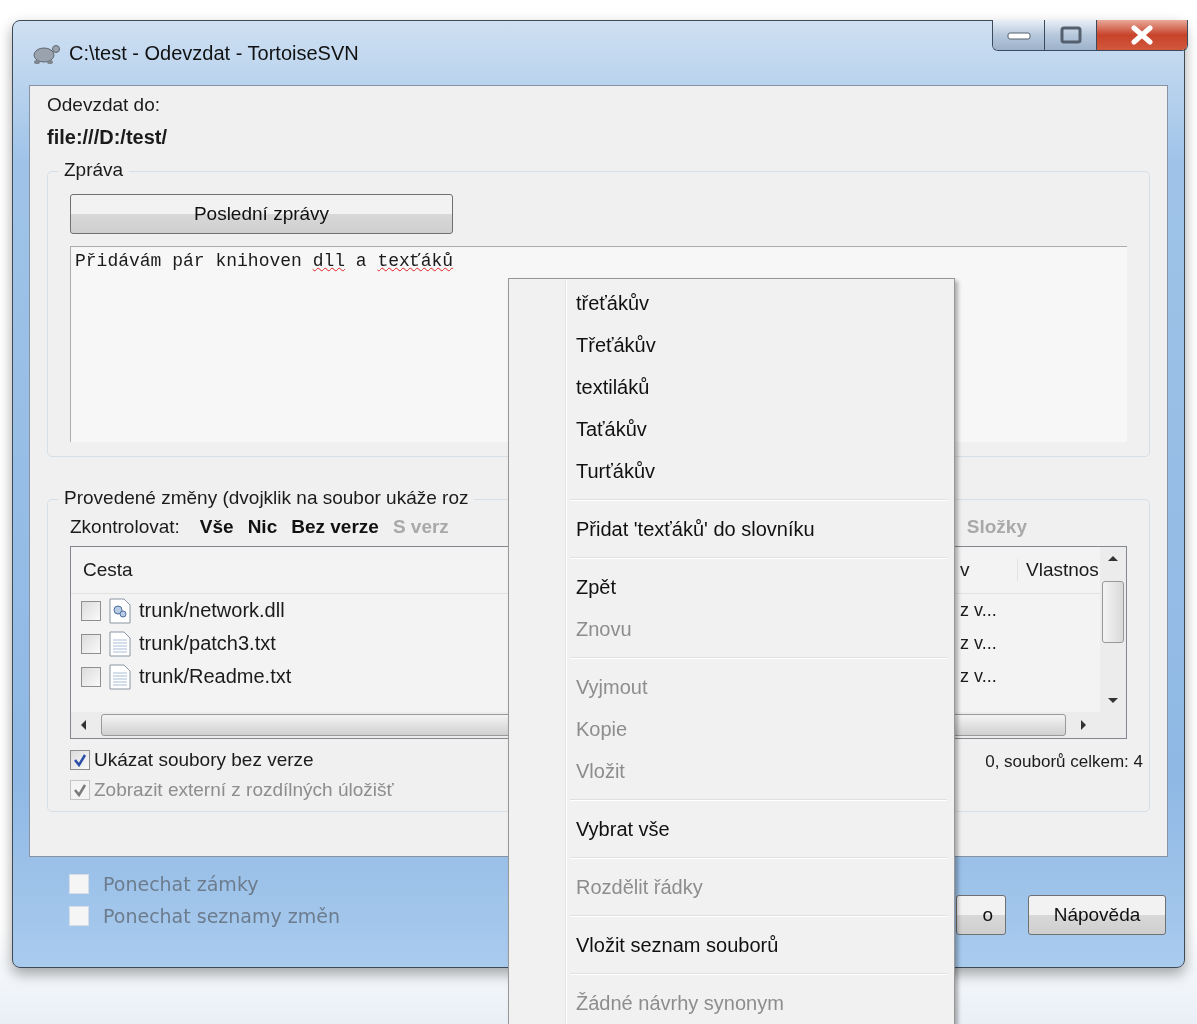  What do you see at coordinates (214, 53) in the screenshot?
I see `window-title: C:\test - Odevzdat - TortoiseSVN` at bounding box center [214, 53].